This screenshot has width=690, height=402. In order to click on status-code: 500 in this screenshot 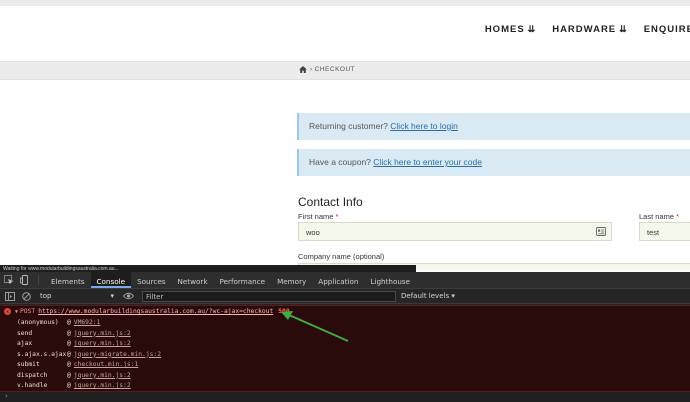, I will do `click(284, 311)`.